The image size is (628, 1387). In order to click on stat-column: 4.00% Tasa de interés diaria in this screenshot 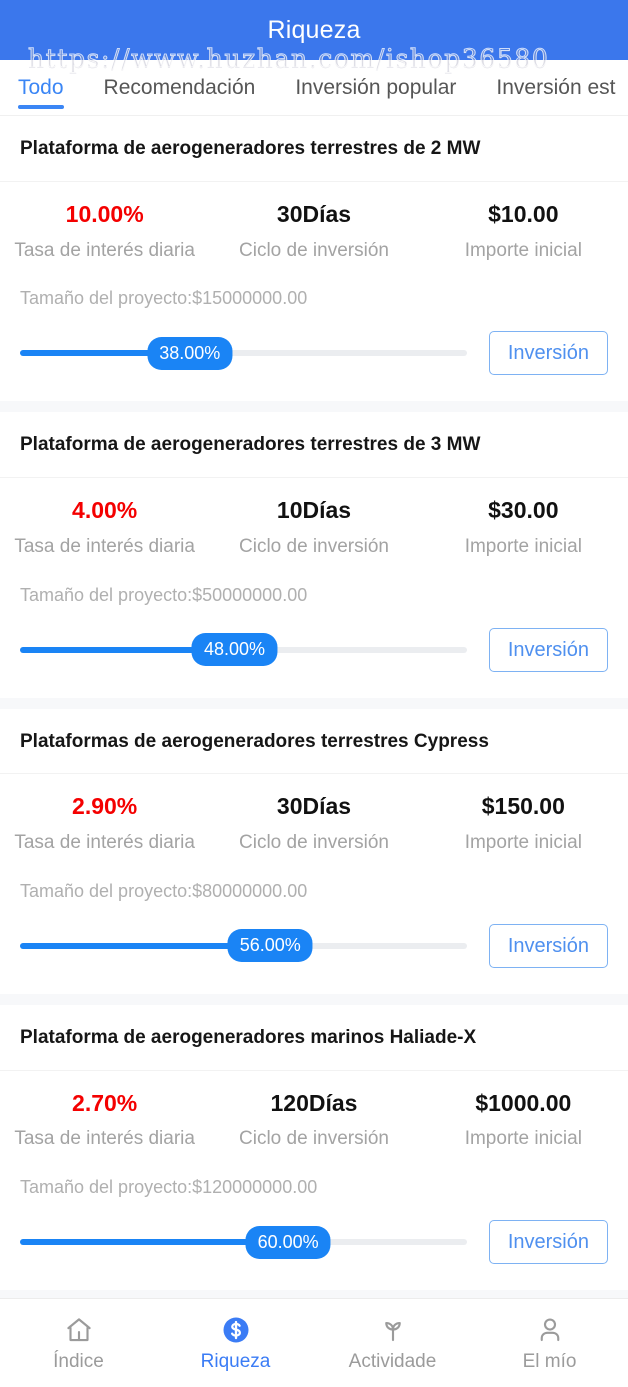, I will do `click(104, 527)`.